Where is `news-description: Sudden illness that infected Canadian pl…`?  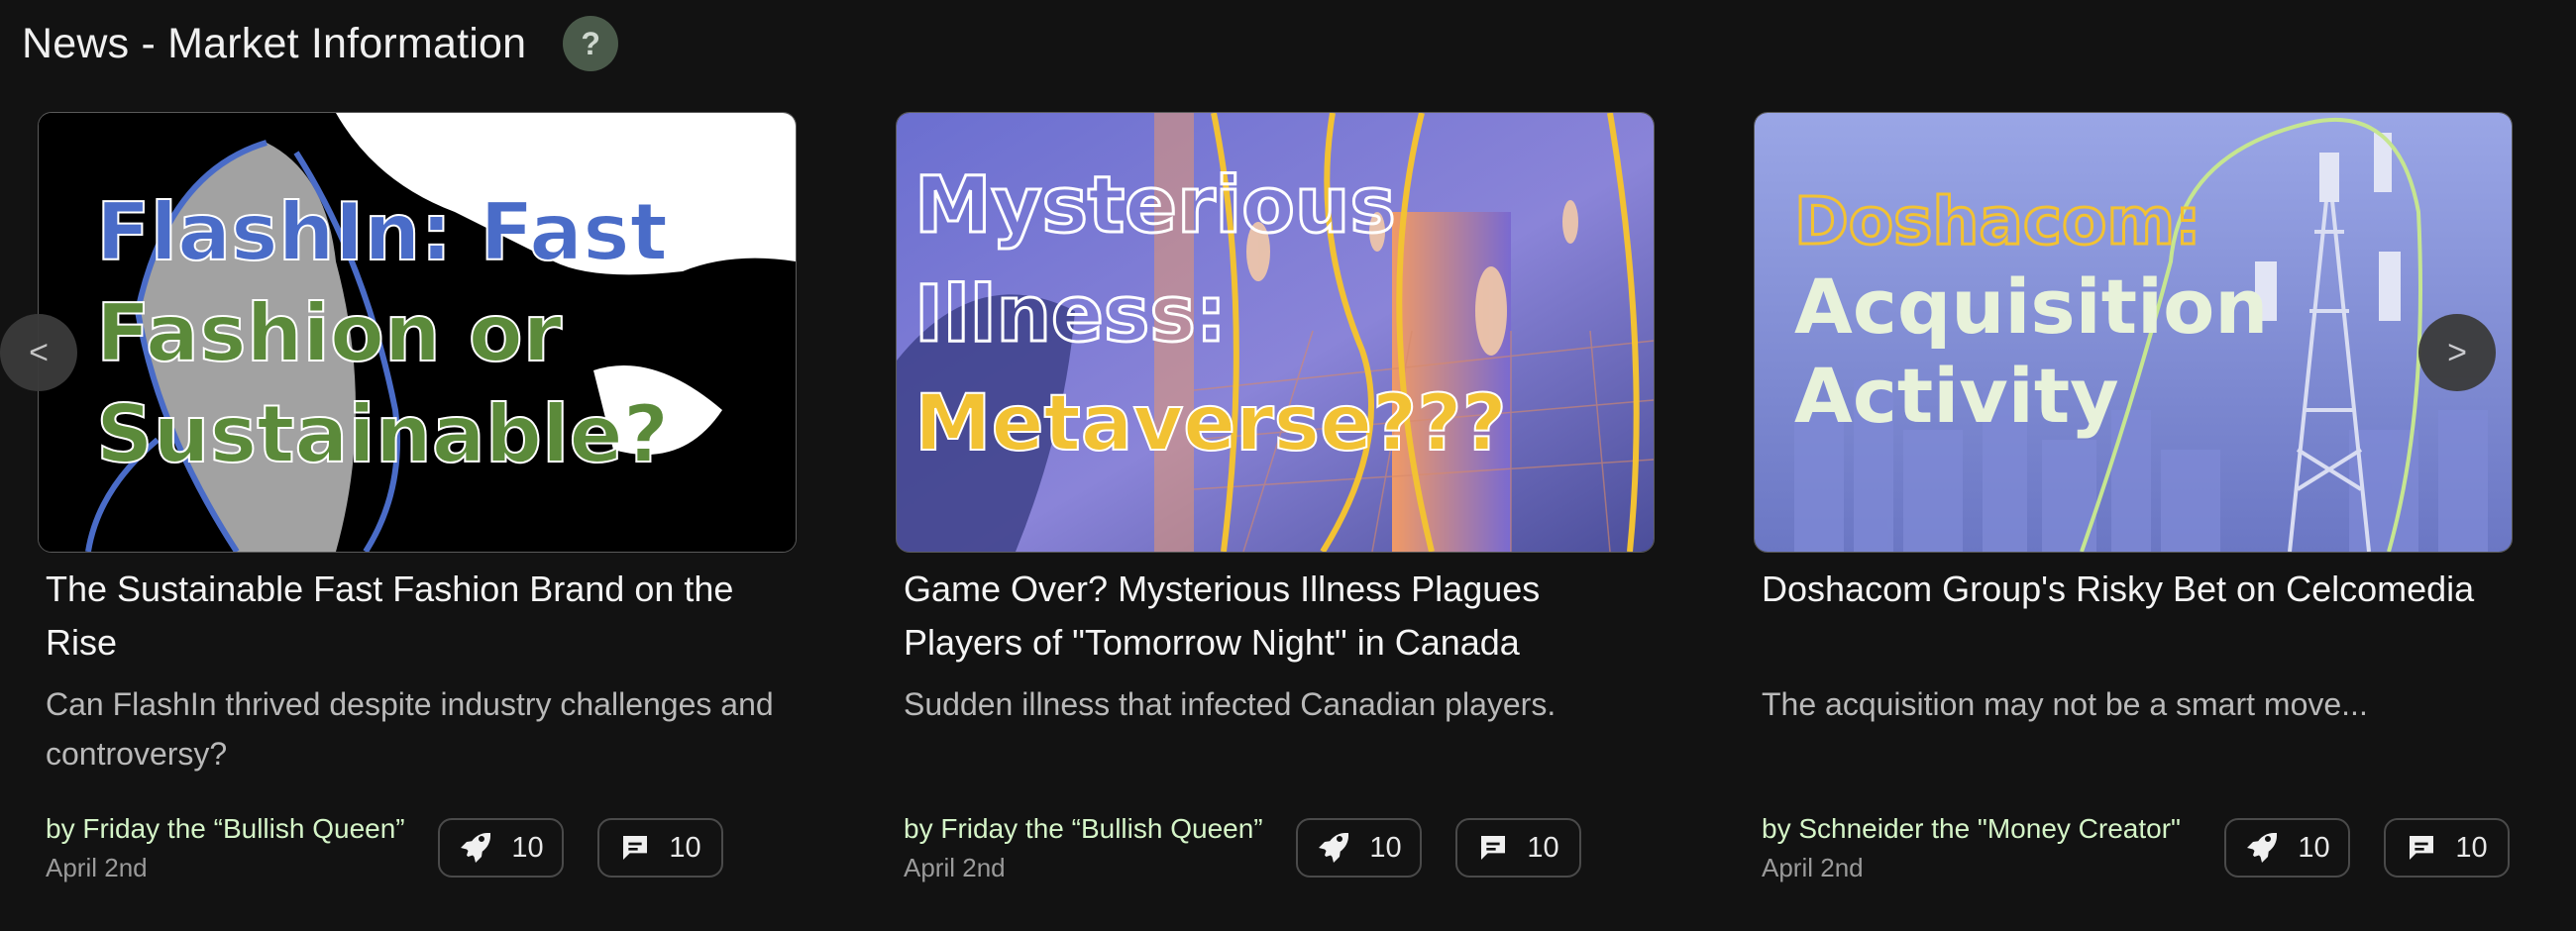 news-description: Sudden illness that infected Canadian pl… is located at coordinates (1230, 704).